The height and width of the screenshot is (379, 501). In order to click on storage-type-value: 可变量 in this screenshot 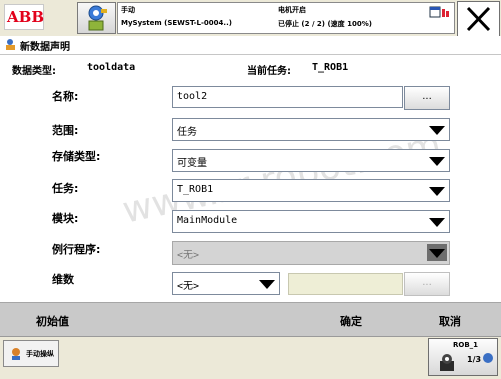, I will do `click(192, 163)`.